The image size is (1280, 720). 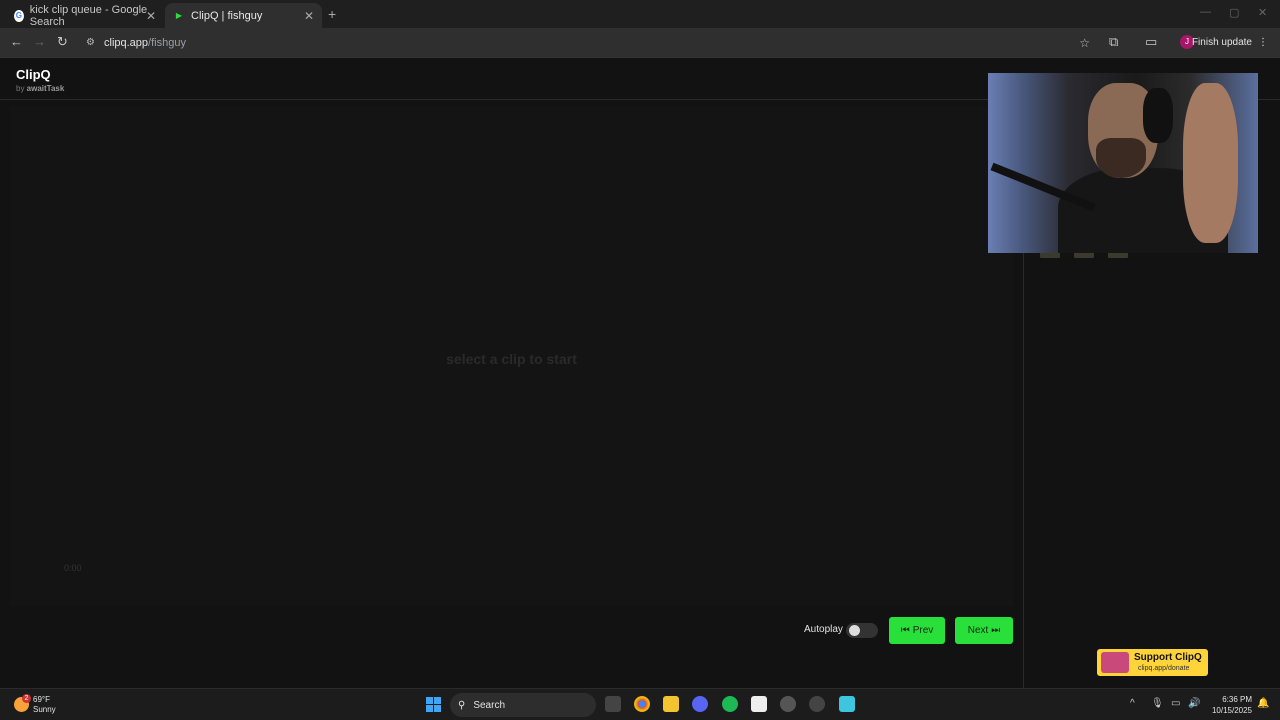 What do you see at coordinates (39, 41) in the screenshot?
I see `forward-icon: →` at bounding box center [39, 41].